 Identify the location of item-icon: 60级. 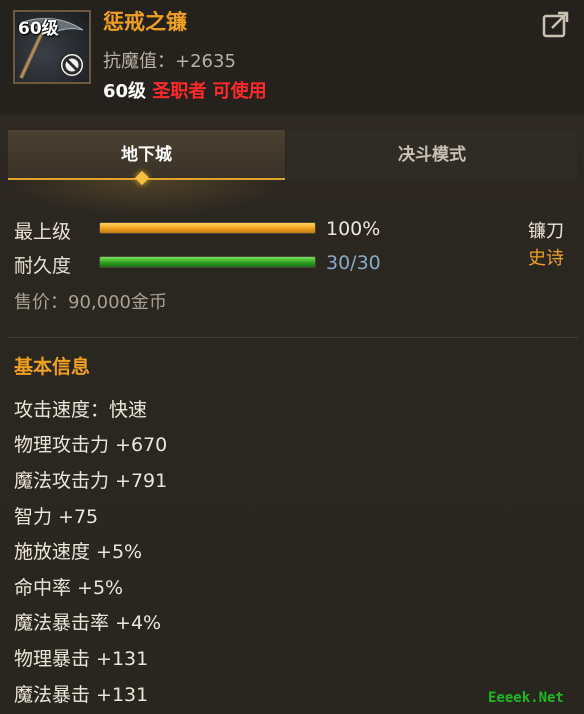
(52, 47).